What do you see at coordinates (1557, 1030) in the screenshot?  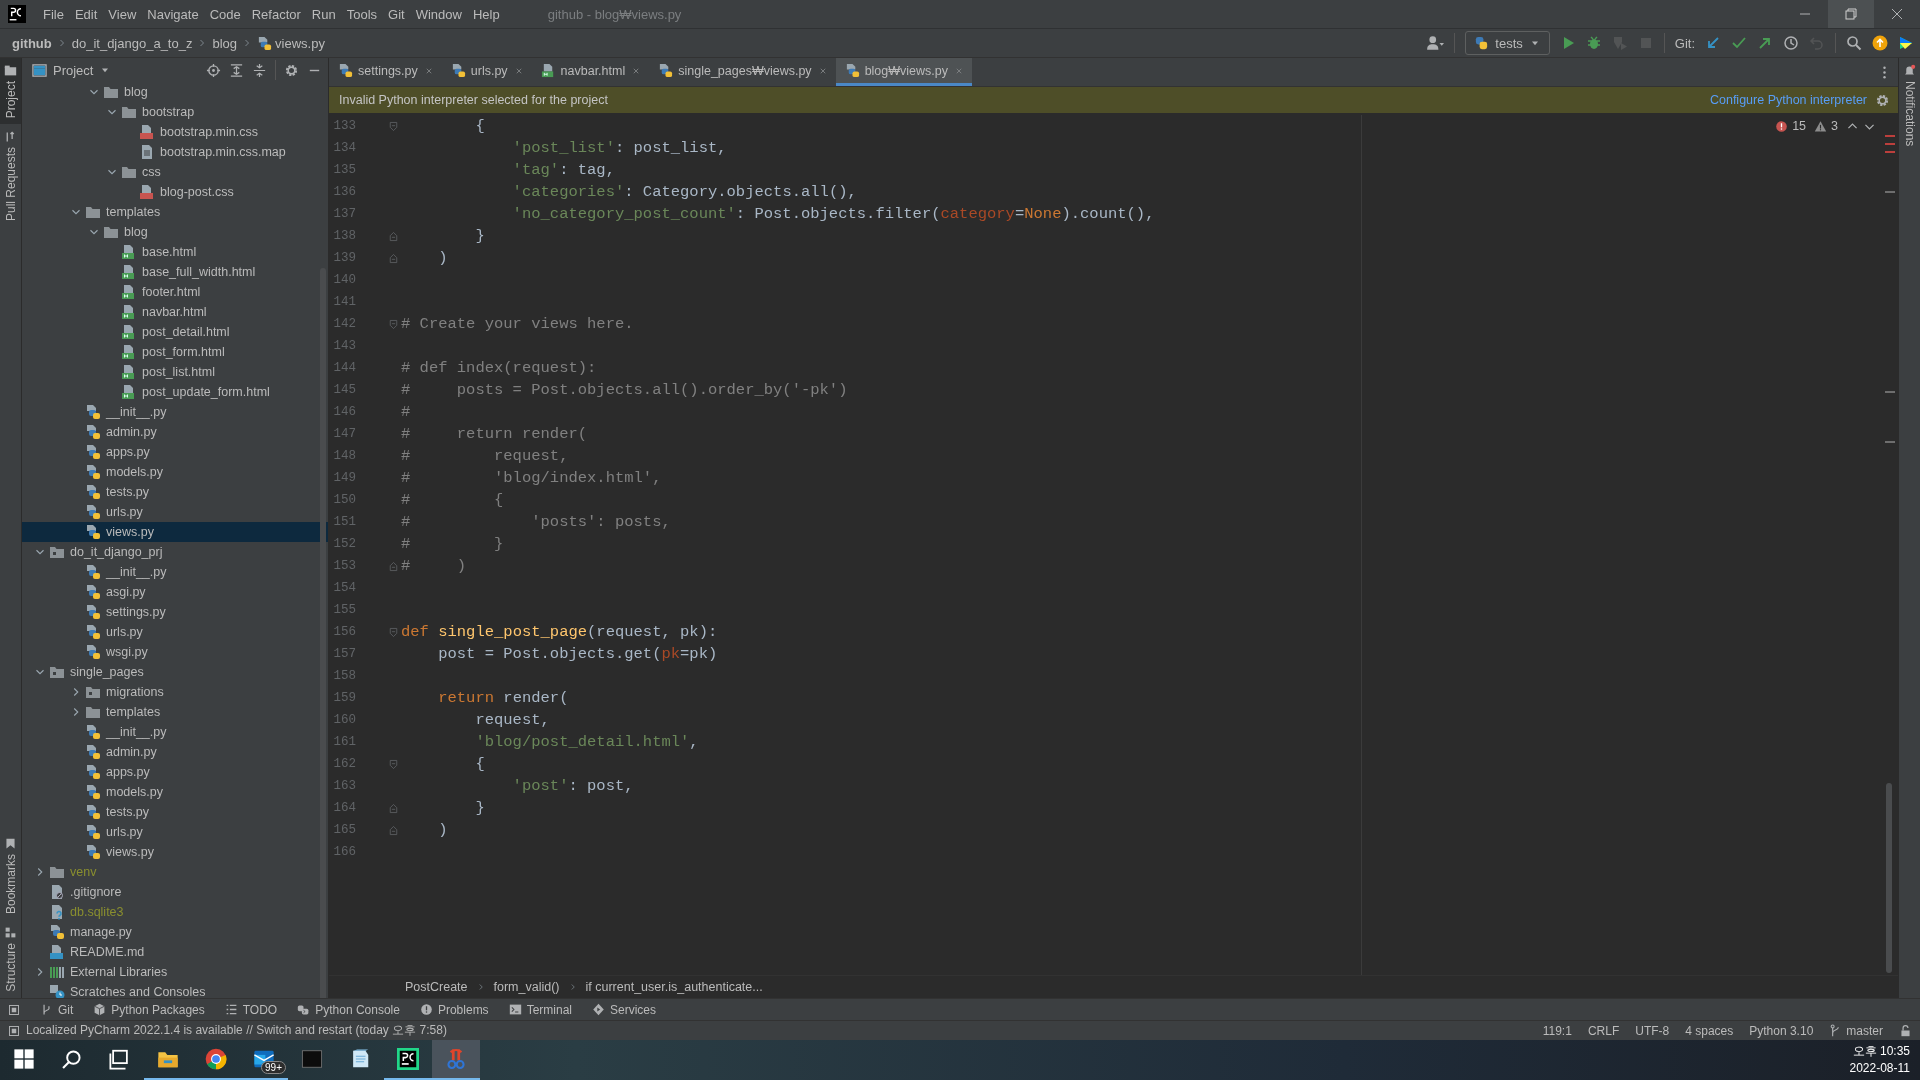 I see `status-widget: 119:1` at bounding box center [1557, 1030].